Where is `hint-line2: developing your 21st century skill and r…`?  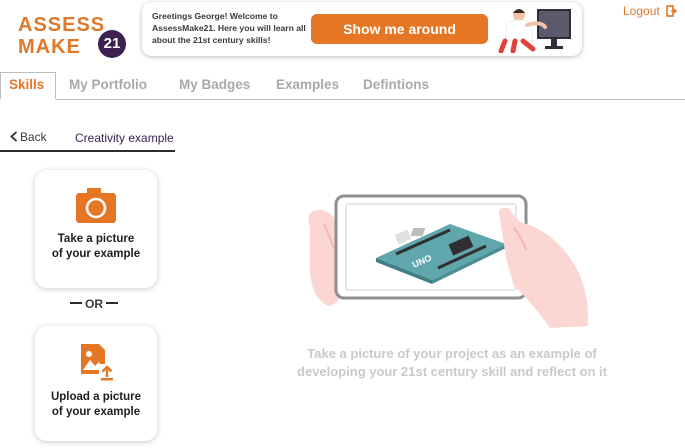
hint-line2: developing your 21st century skill and r… is located at coordinates (452, 371).